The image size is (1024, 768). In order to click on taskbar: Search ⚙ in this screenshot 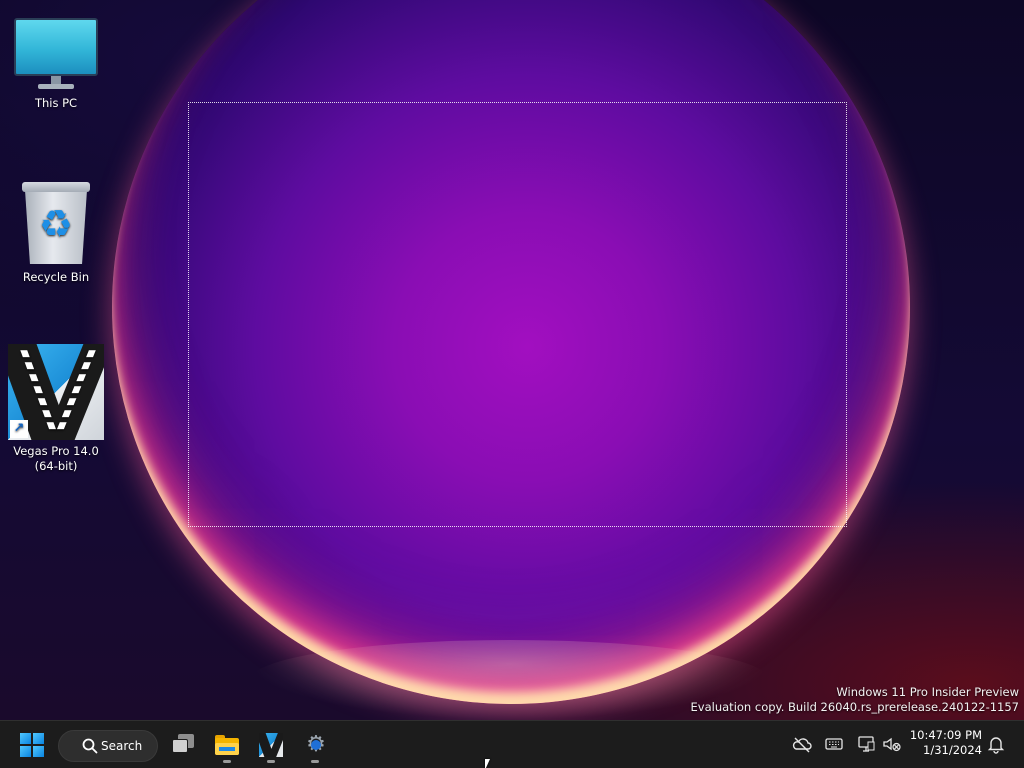, I will do `click(512, 744)`.